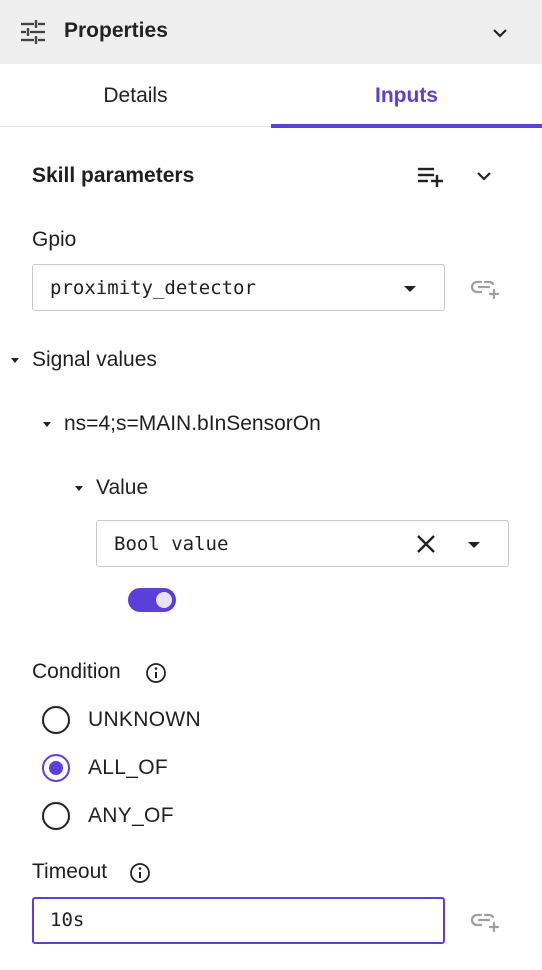 This screenshot has width=542, height=970. Describe the element at coordinates (164, 600) in the screenshot. I see `toggle-knob` at that location.